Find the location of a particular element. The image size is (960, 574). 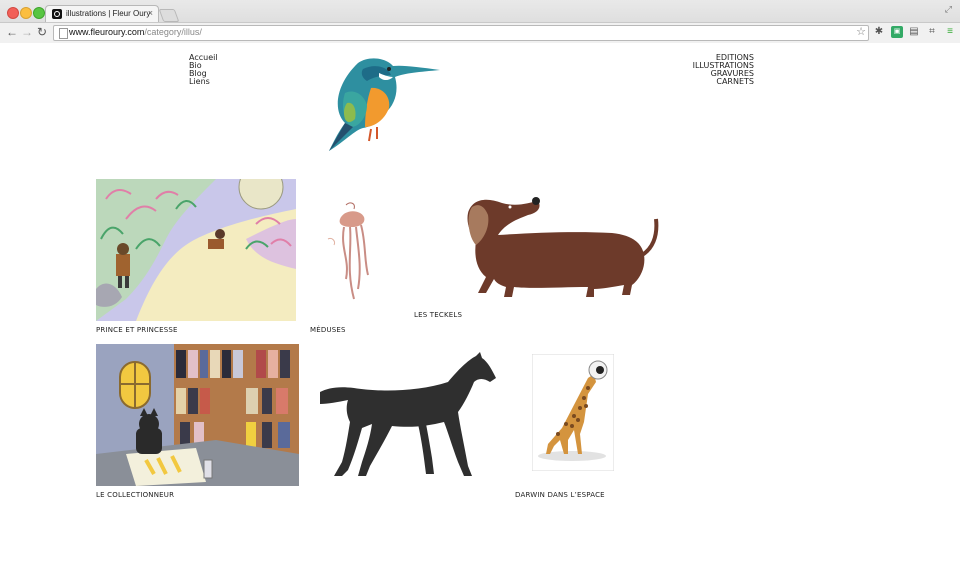

new-tab-button is located at coordinates (169, 15).